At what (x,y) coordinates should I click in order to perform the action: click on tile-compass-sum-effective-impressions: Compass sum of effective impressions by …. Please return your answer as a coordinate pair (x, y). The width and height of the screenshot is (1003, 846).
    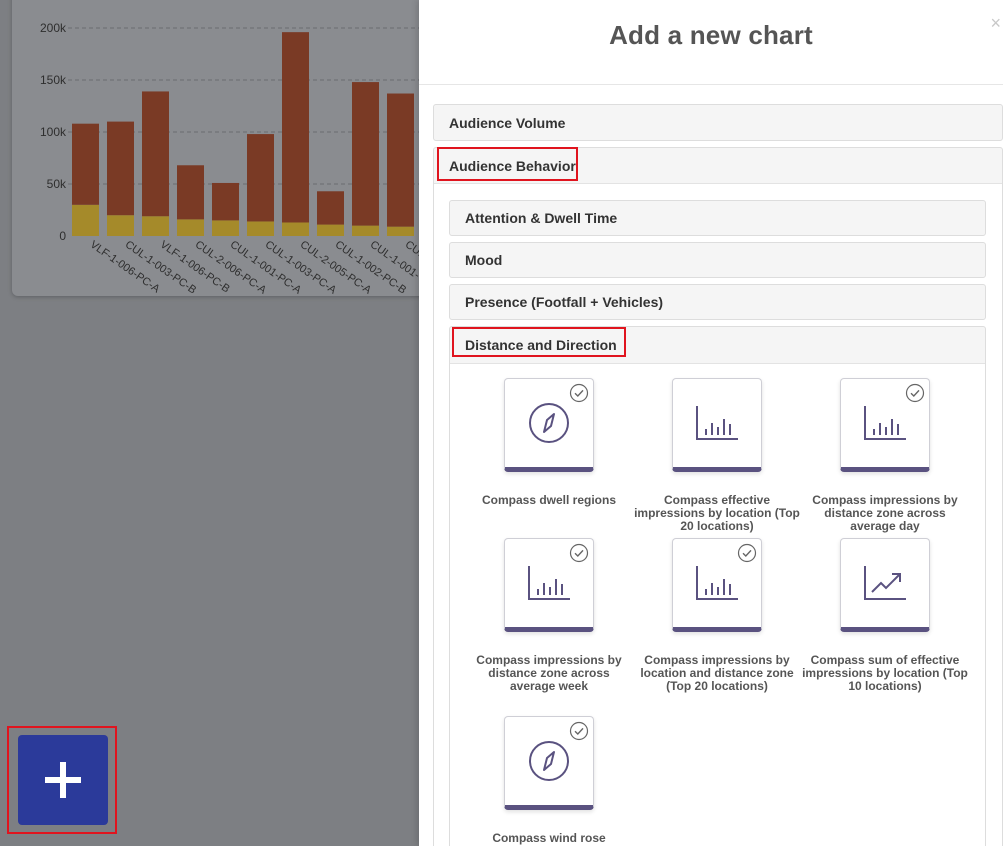
    Looking at the image, I should click on (885, 615).